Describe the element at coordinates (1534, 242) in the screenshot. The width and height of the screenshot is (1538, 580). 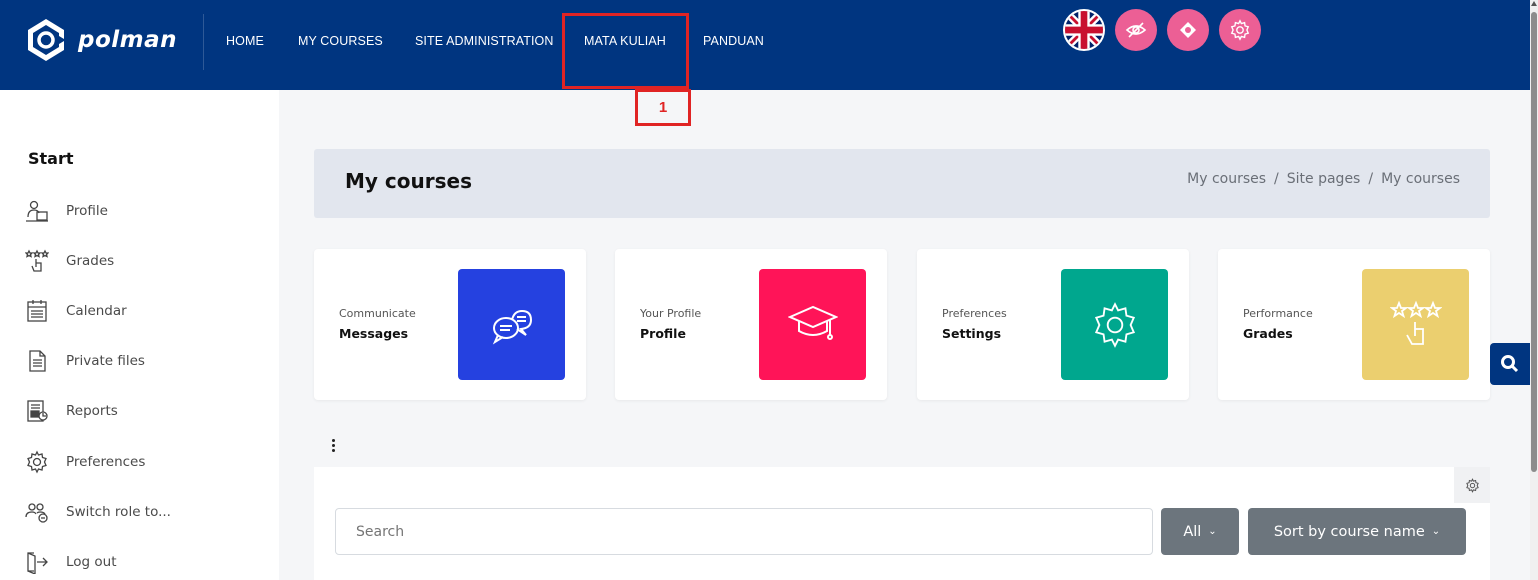
I see `scrollbar-thumb` at that location.